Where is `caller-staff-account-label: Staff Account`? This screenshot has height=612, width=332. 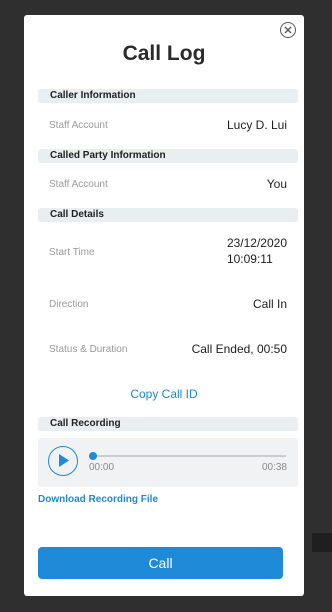
caller-staff-account-label: Staff Account is located at coordinates (78, 125).